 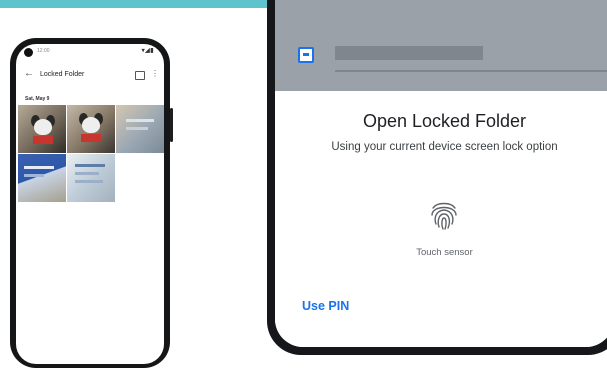 I want to click on date-header: Sat, May 9, so click(x=37, y=99).